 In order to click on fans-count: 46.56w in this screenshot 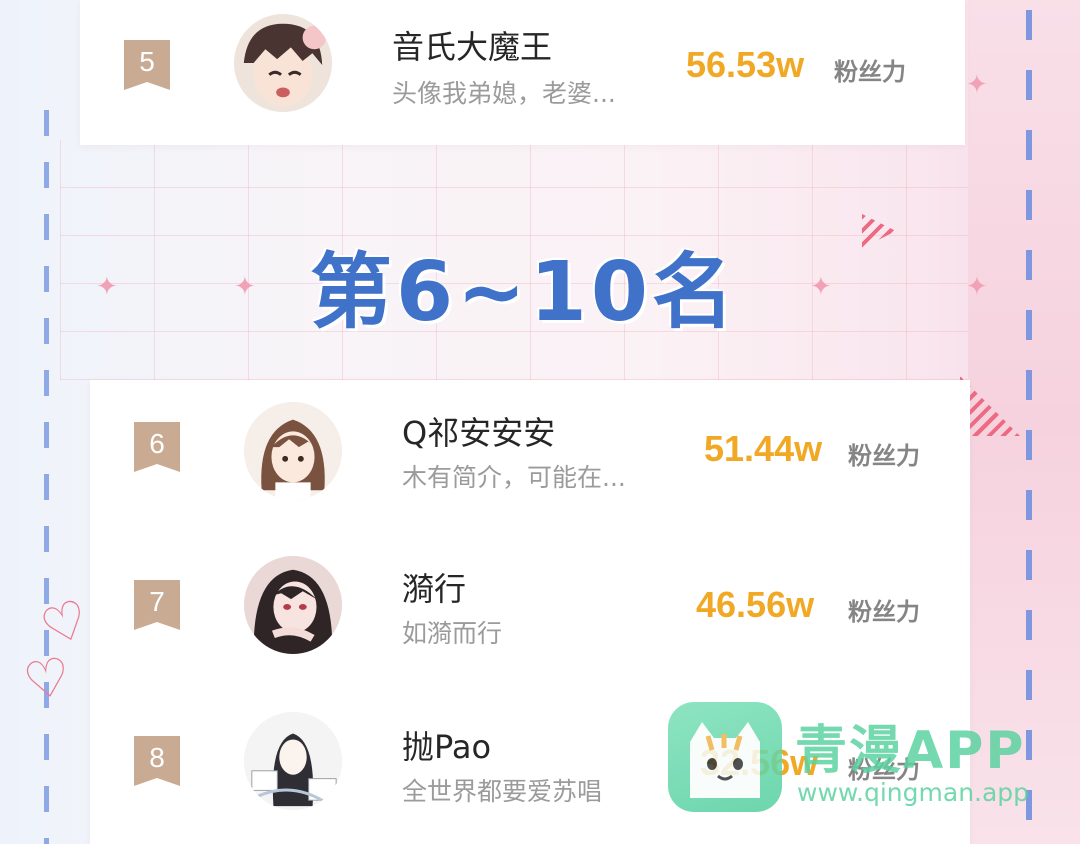, I will do `click(755, 604)`.